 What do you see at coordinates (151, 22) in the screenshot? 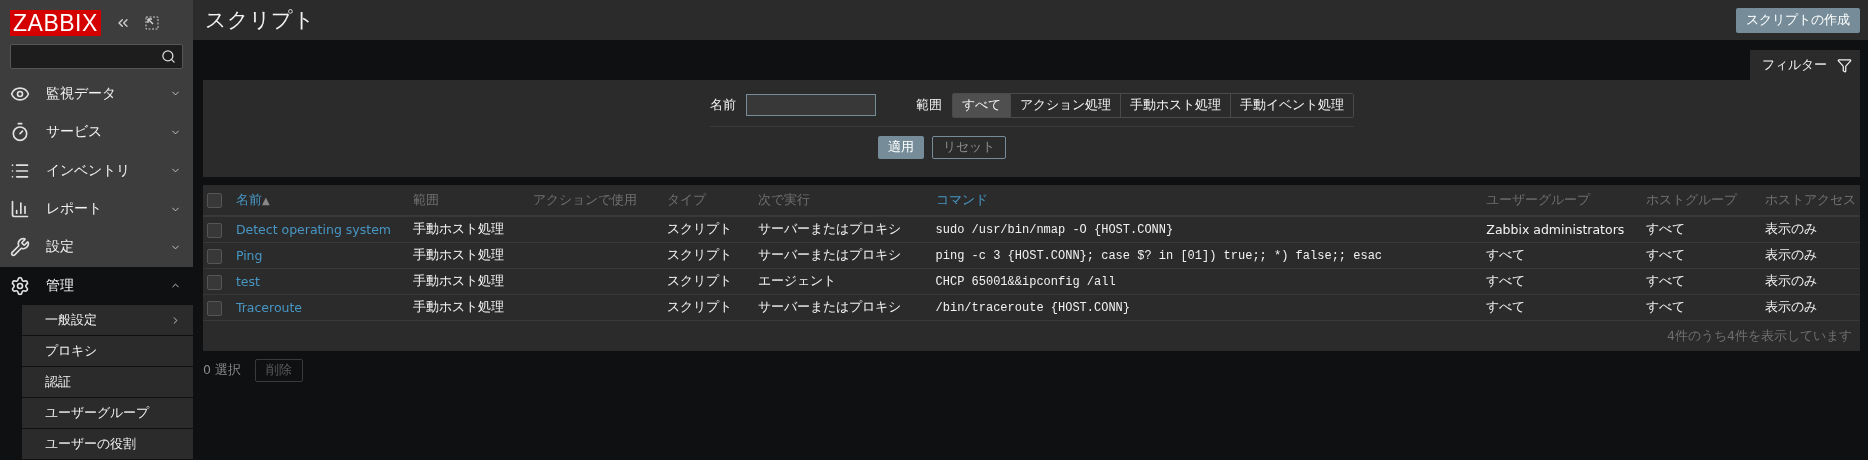
I see `expand-icon` at bounding box center [151, 22].